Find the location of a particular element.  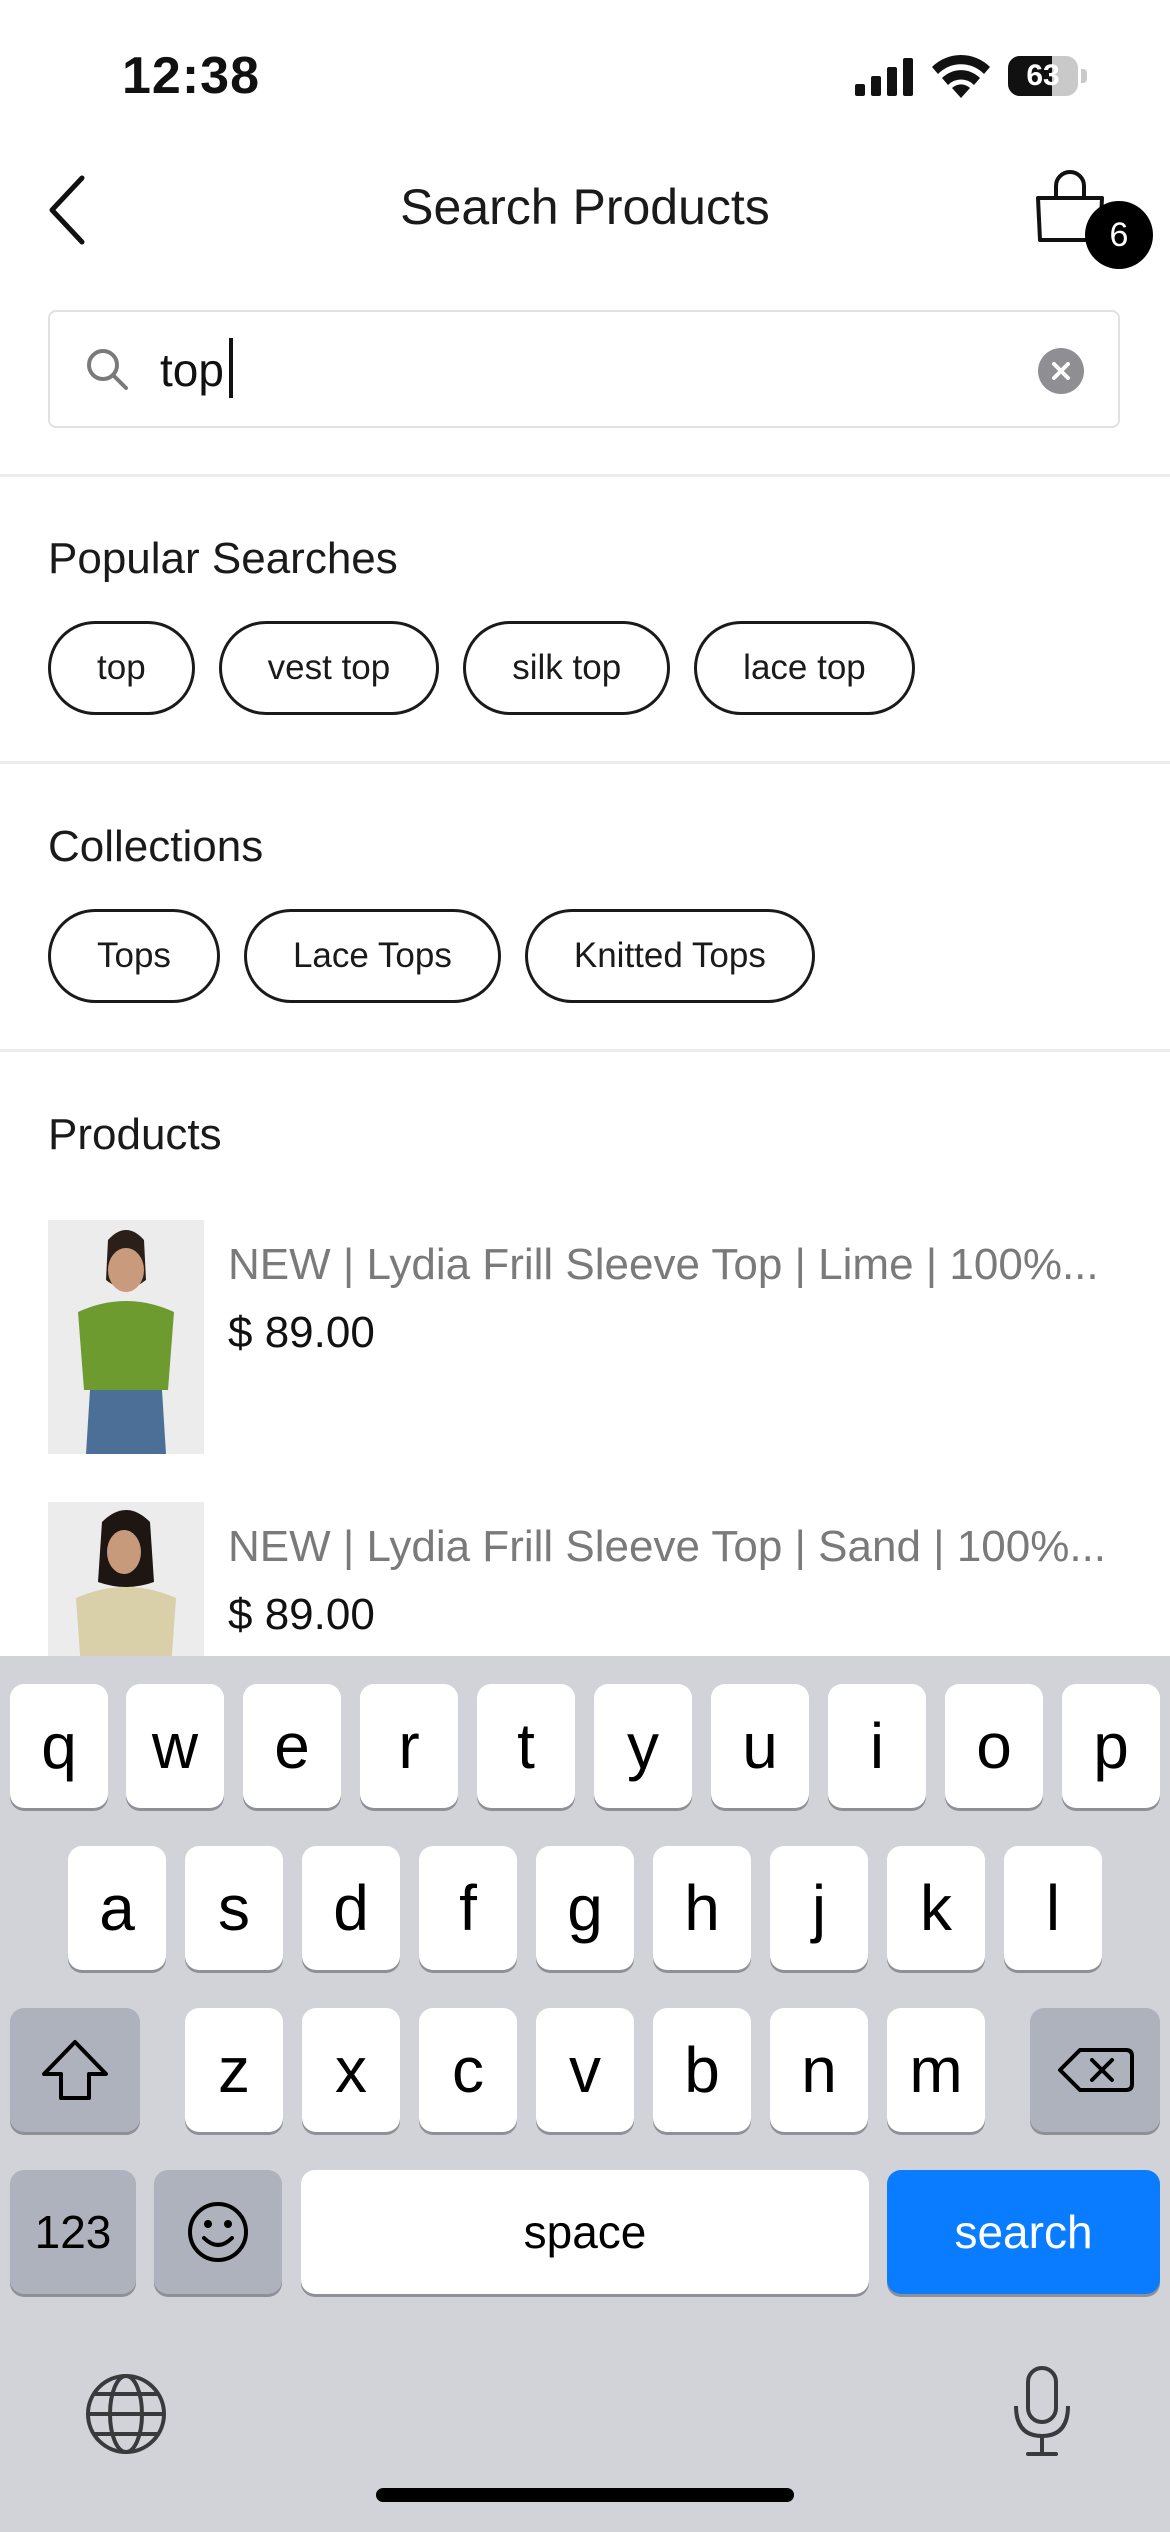

emoji-key is located at coordinates (218, 2232).